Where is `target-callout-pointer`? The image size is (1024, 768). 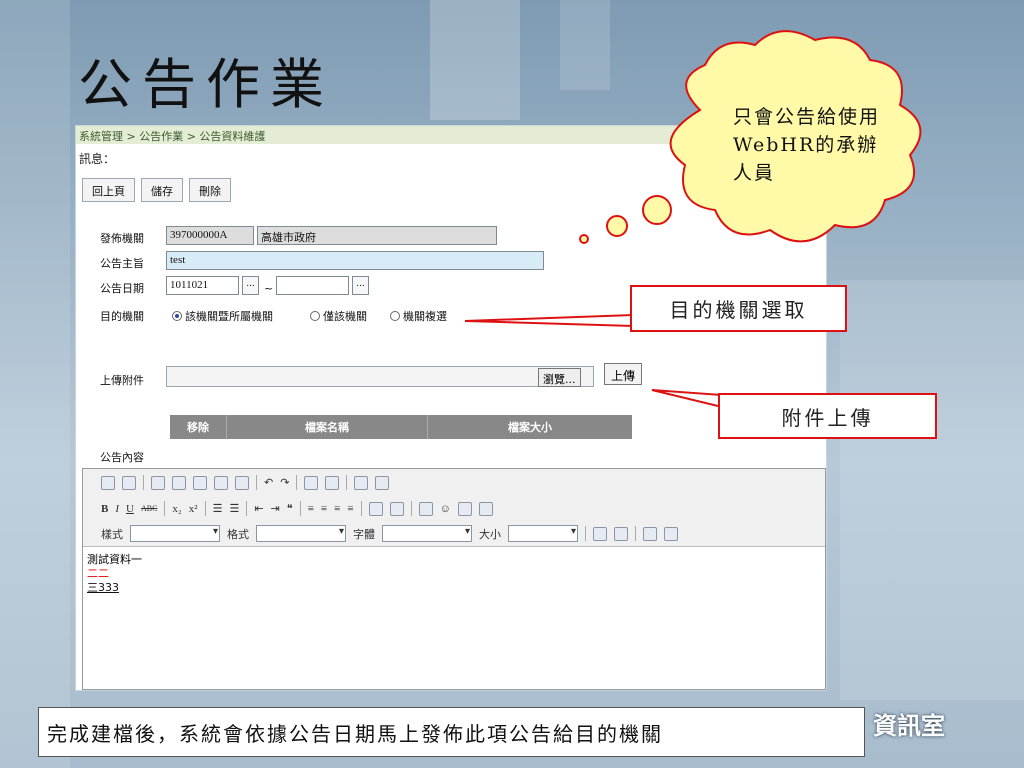
target-callout-pointer is located at coordinates (549, 320).